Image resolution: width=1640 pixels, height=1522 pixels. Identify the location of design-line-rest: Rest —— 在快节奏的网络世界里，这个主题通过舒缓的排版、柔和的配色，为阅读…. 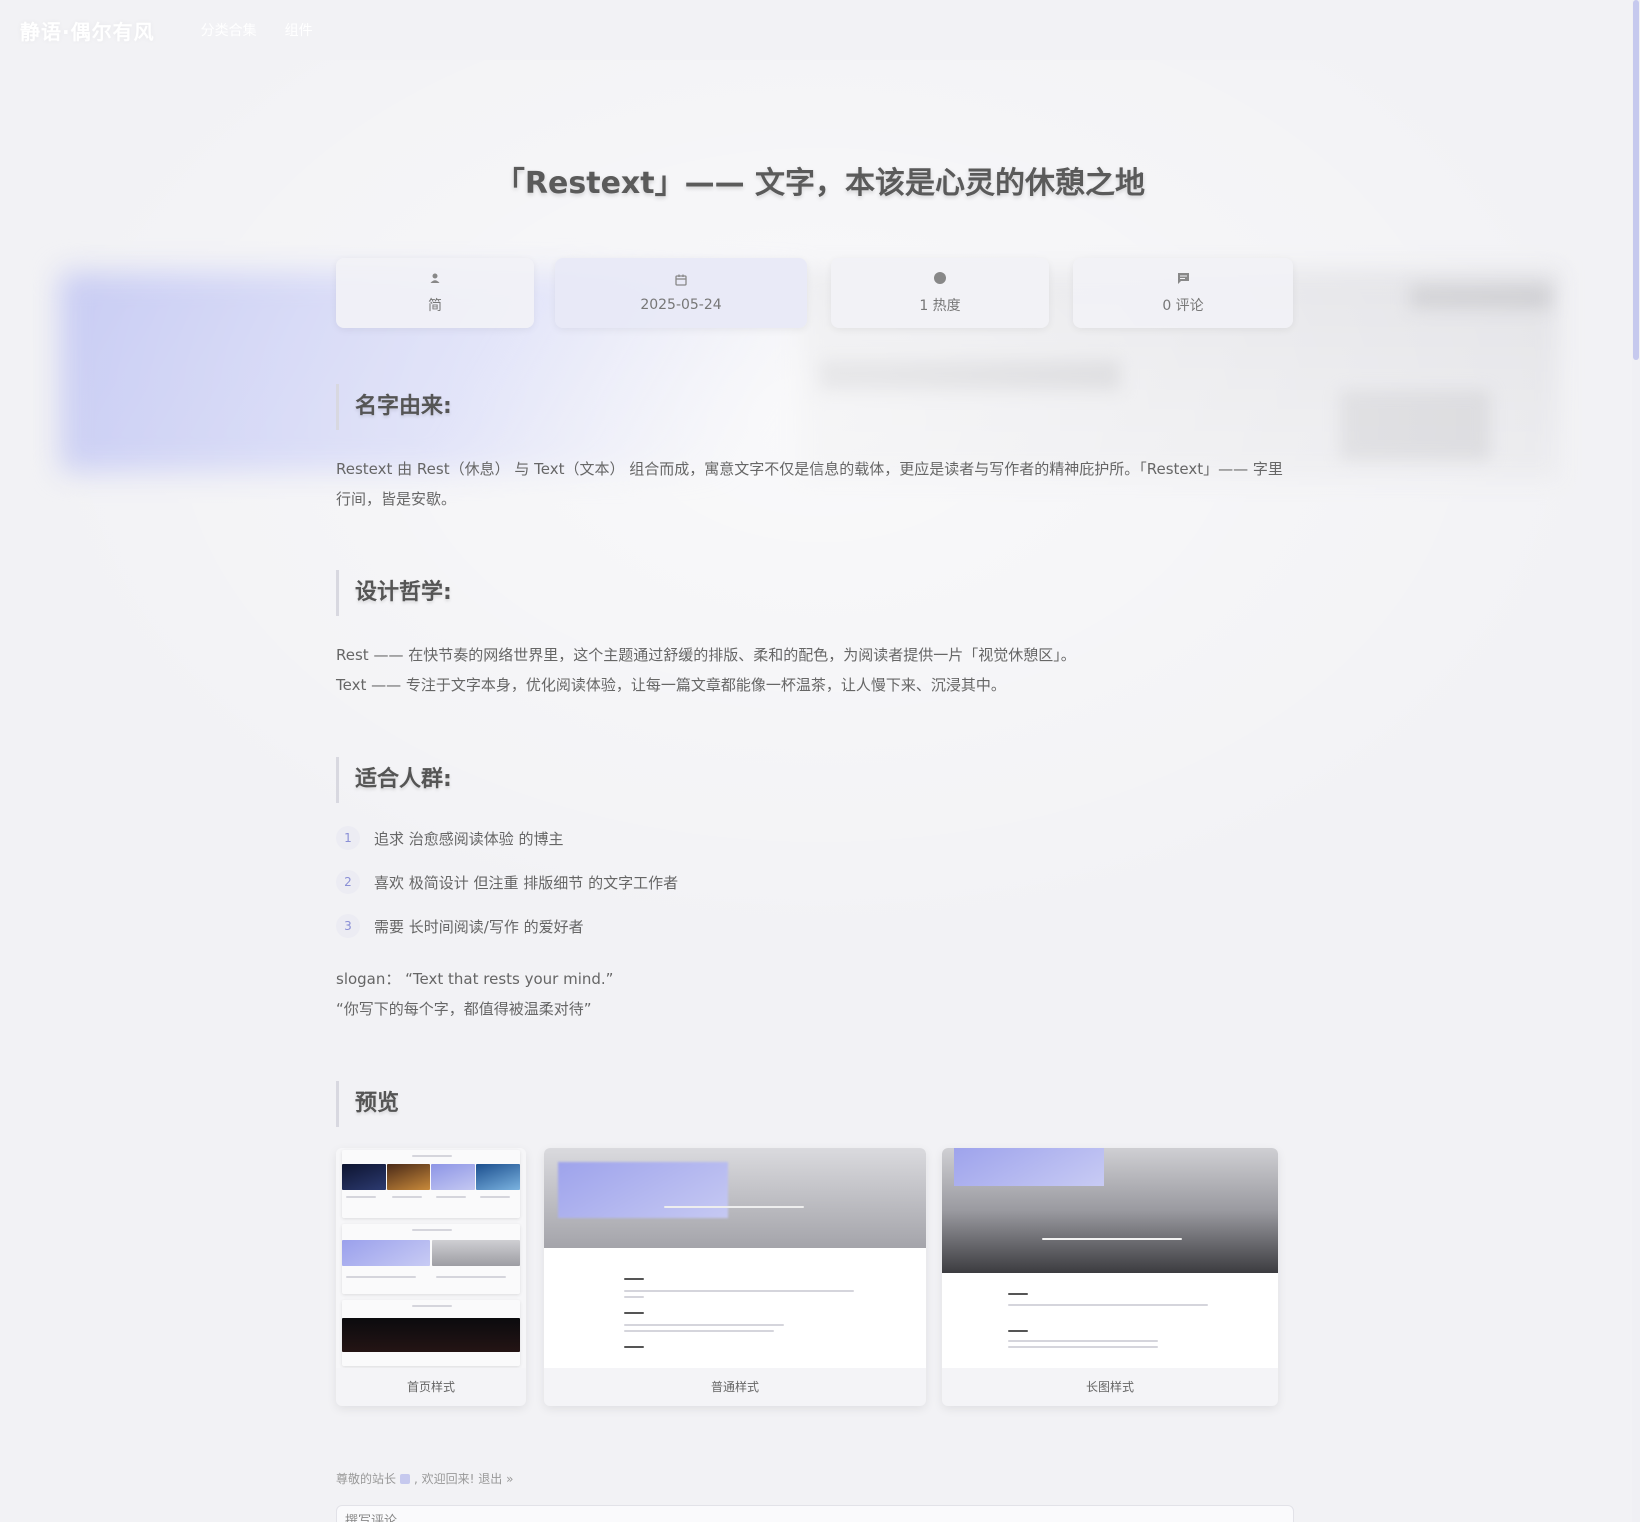
(706, 655).